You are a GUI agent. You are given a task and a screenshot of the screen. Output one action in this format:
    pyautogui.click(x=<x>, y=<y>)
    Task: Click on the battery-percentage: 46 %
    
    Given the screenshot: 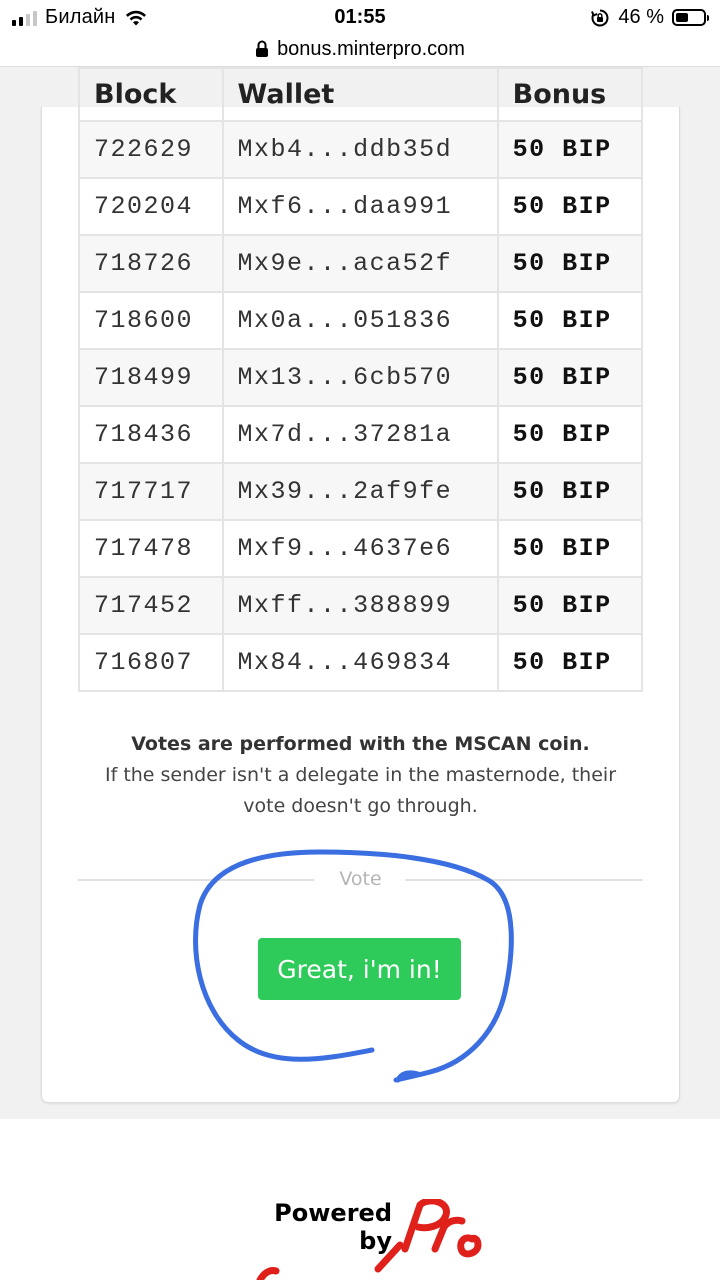 What is the action you would take?
    pyautogui.click(x=641, y=17)
    